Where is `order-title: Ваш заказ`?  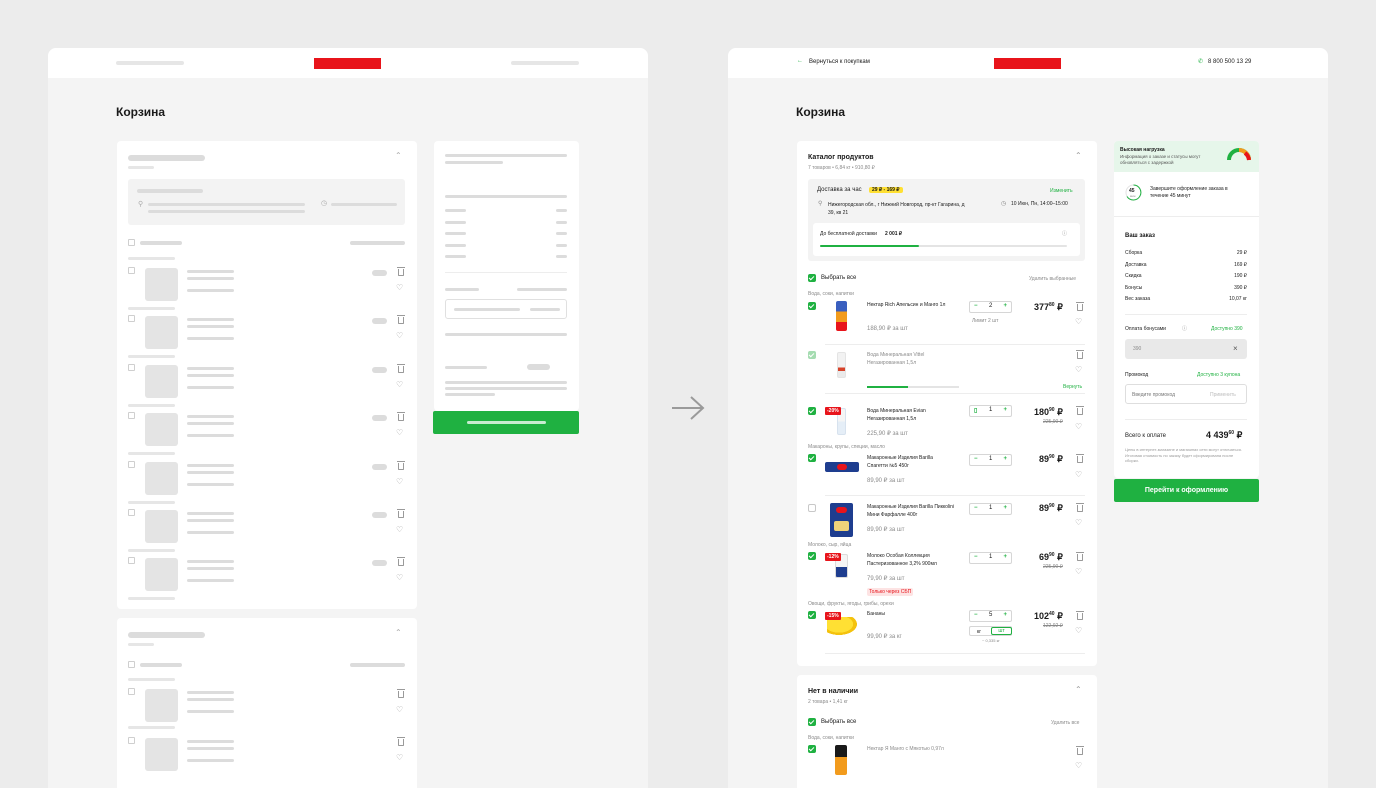
order-title: Ваш заказ is located at coordinates (1140, 236).